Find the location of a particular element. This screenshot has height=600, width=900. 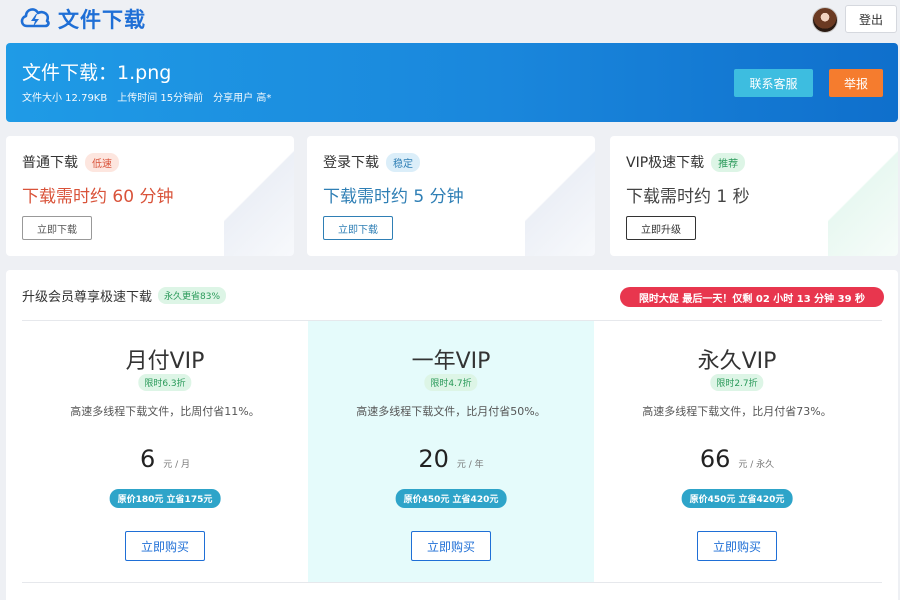

plan-description: 高速多线程下载文件，比月付省50%。 is located at coordinates (451, 411).